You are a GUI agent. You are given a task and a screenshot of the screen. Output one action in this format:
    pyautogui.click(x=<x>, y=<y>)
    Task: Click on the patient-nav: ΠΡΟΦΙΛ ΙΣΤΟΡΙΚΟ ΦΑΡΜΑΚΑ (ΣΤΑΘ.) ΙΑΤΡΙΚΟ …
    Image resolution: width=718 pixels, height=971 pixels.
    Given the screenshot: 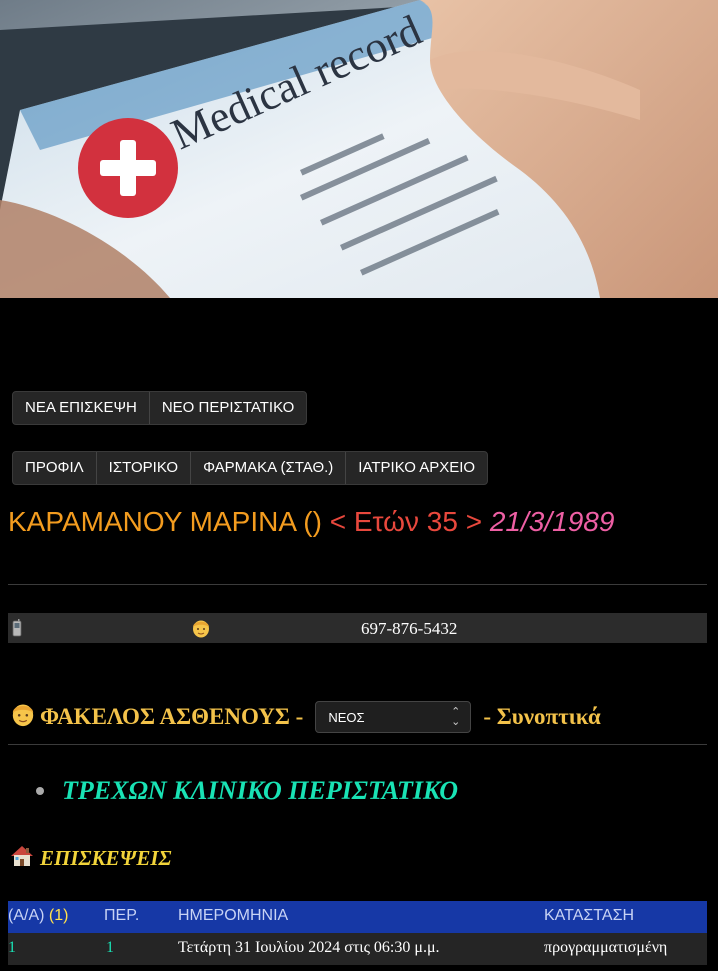 What is the action you would take?
    pyautogui.click(x=250, y=468)
    